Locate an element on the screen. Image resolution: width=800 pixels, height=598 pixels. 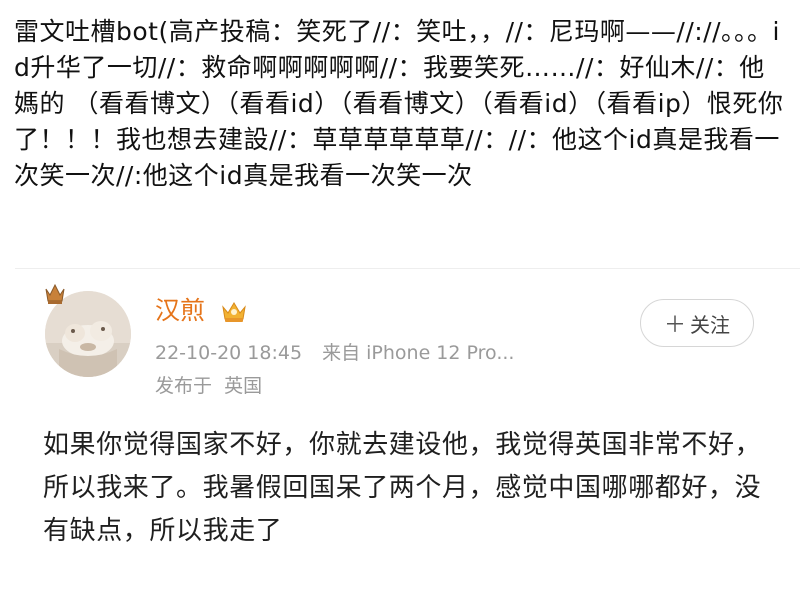
follow-label: 关注 is located at coordinates (710, 324).